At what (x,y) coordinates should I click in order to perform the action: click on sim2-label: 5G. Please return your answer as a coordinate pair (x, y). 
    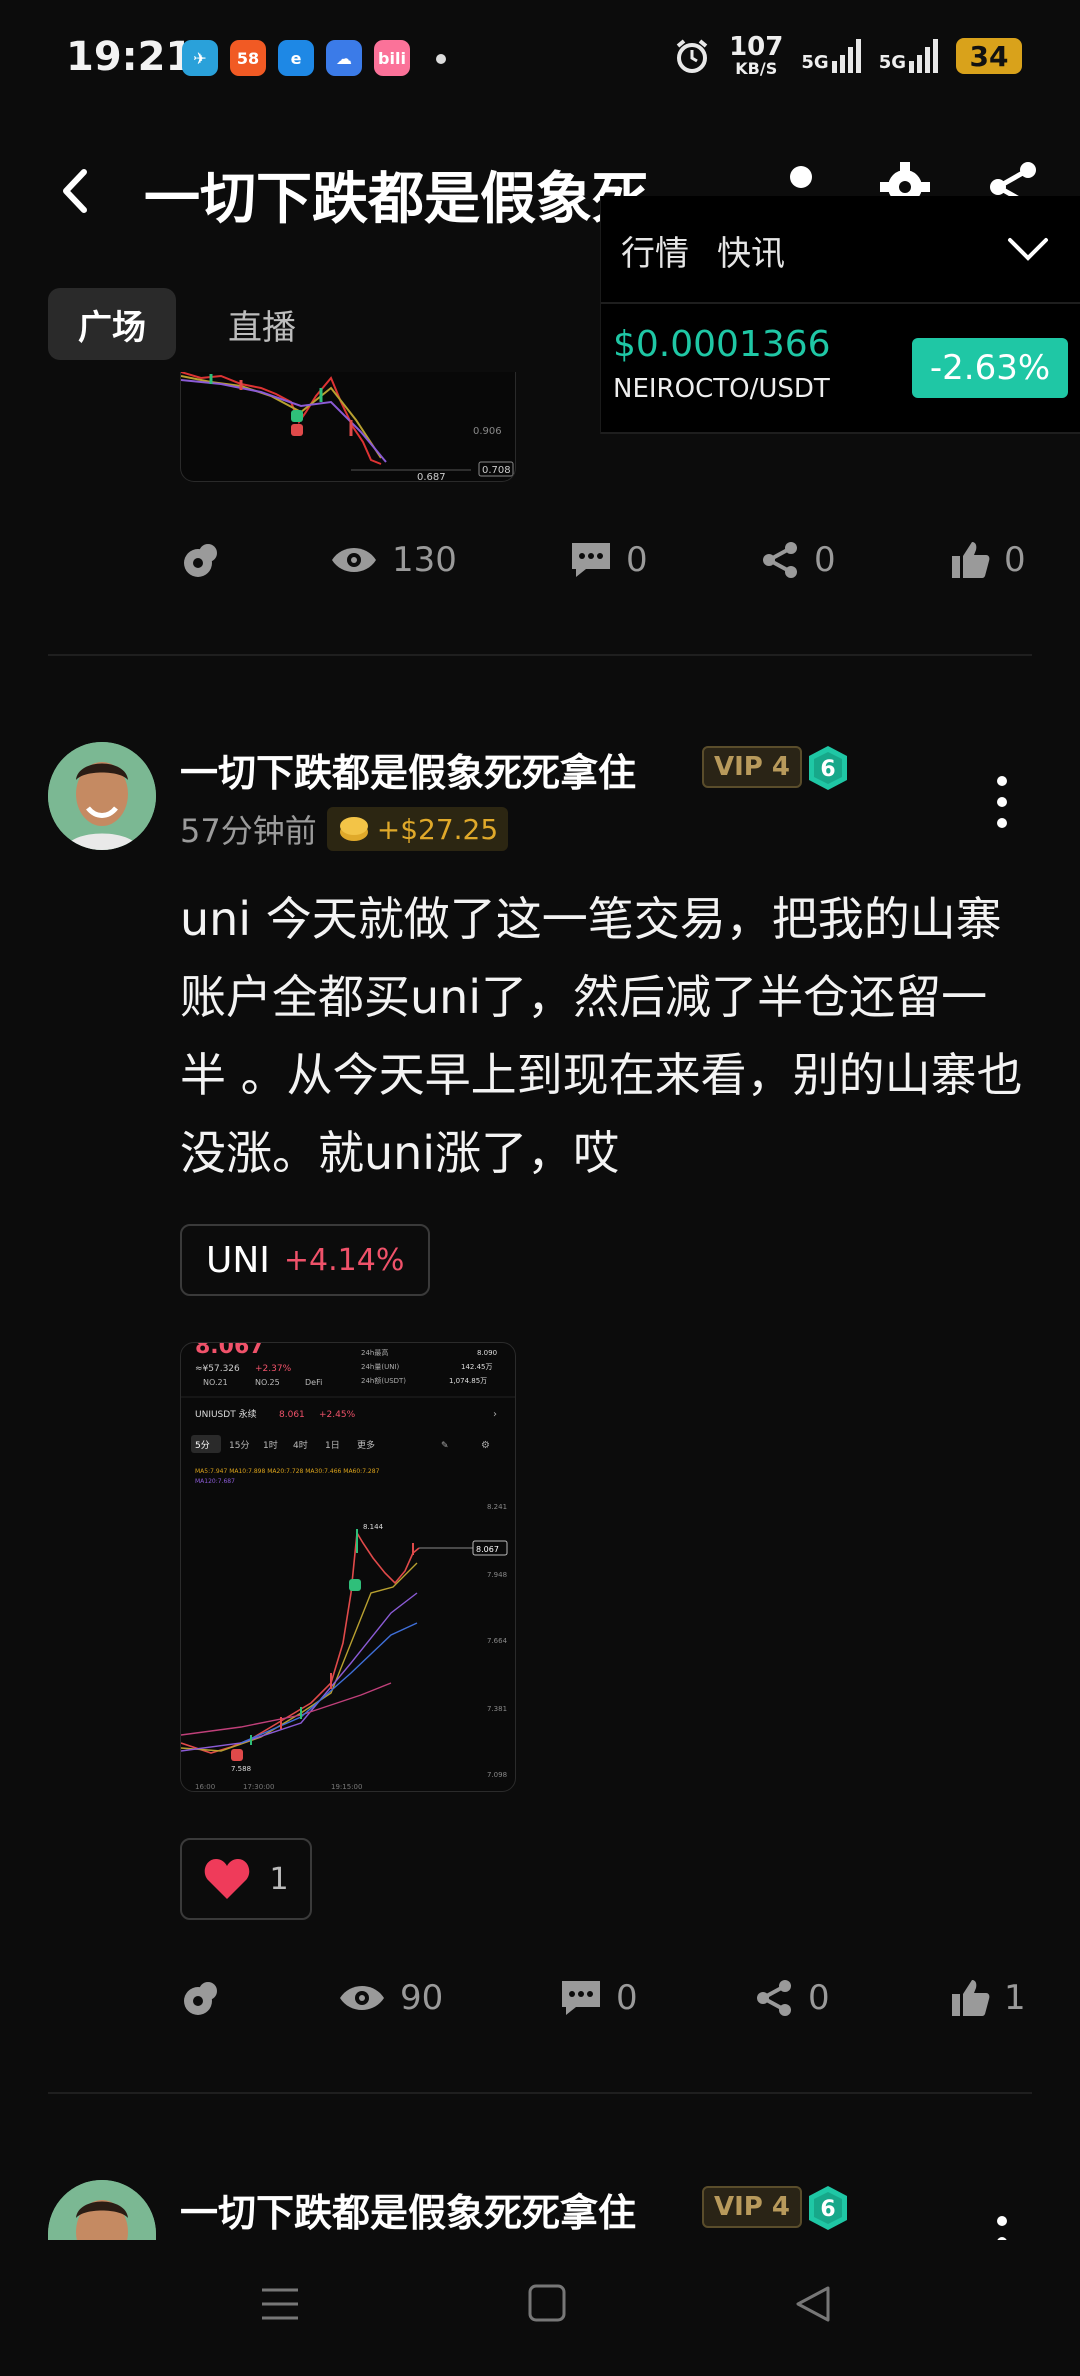
    Looking at the image, I should click on (892, 62).